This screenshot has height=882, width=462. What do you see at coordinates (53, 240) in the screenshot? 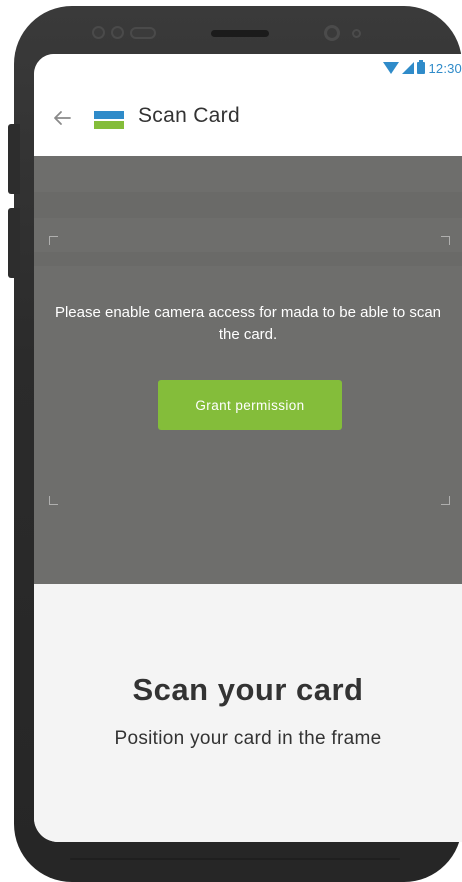
I see `frame-corner-top-left` at bounding box center [53, 240].